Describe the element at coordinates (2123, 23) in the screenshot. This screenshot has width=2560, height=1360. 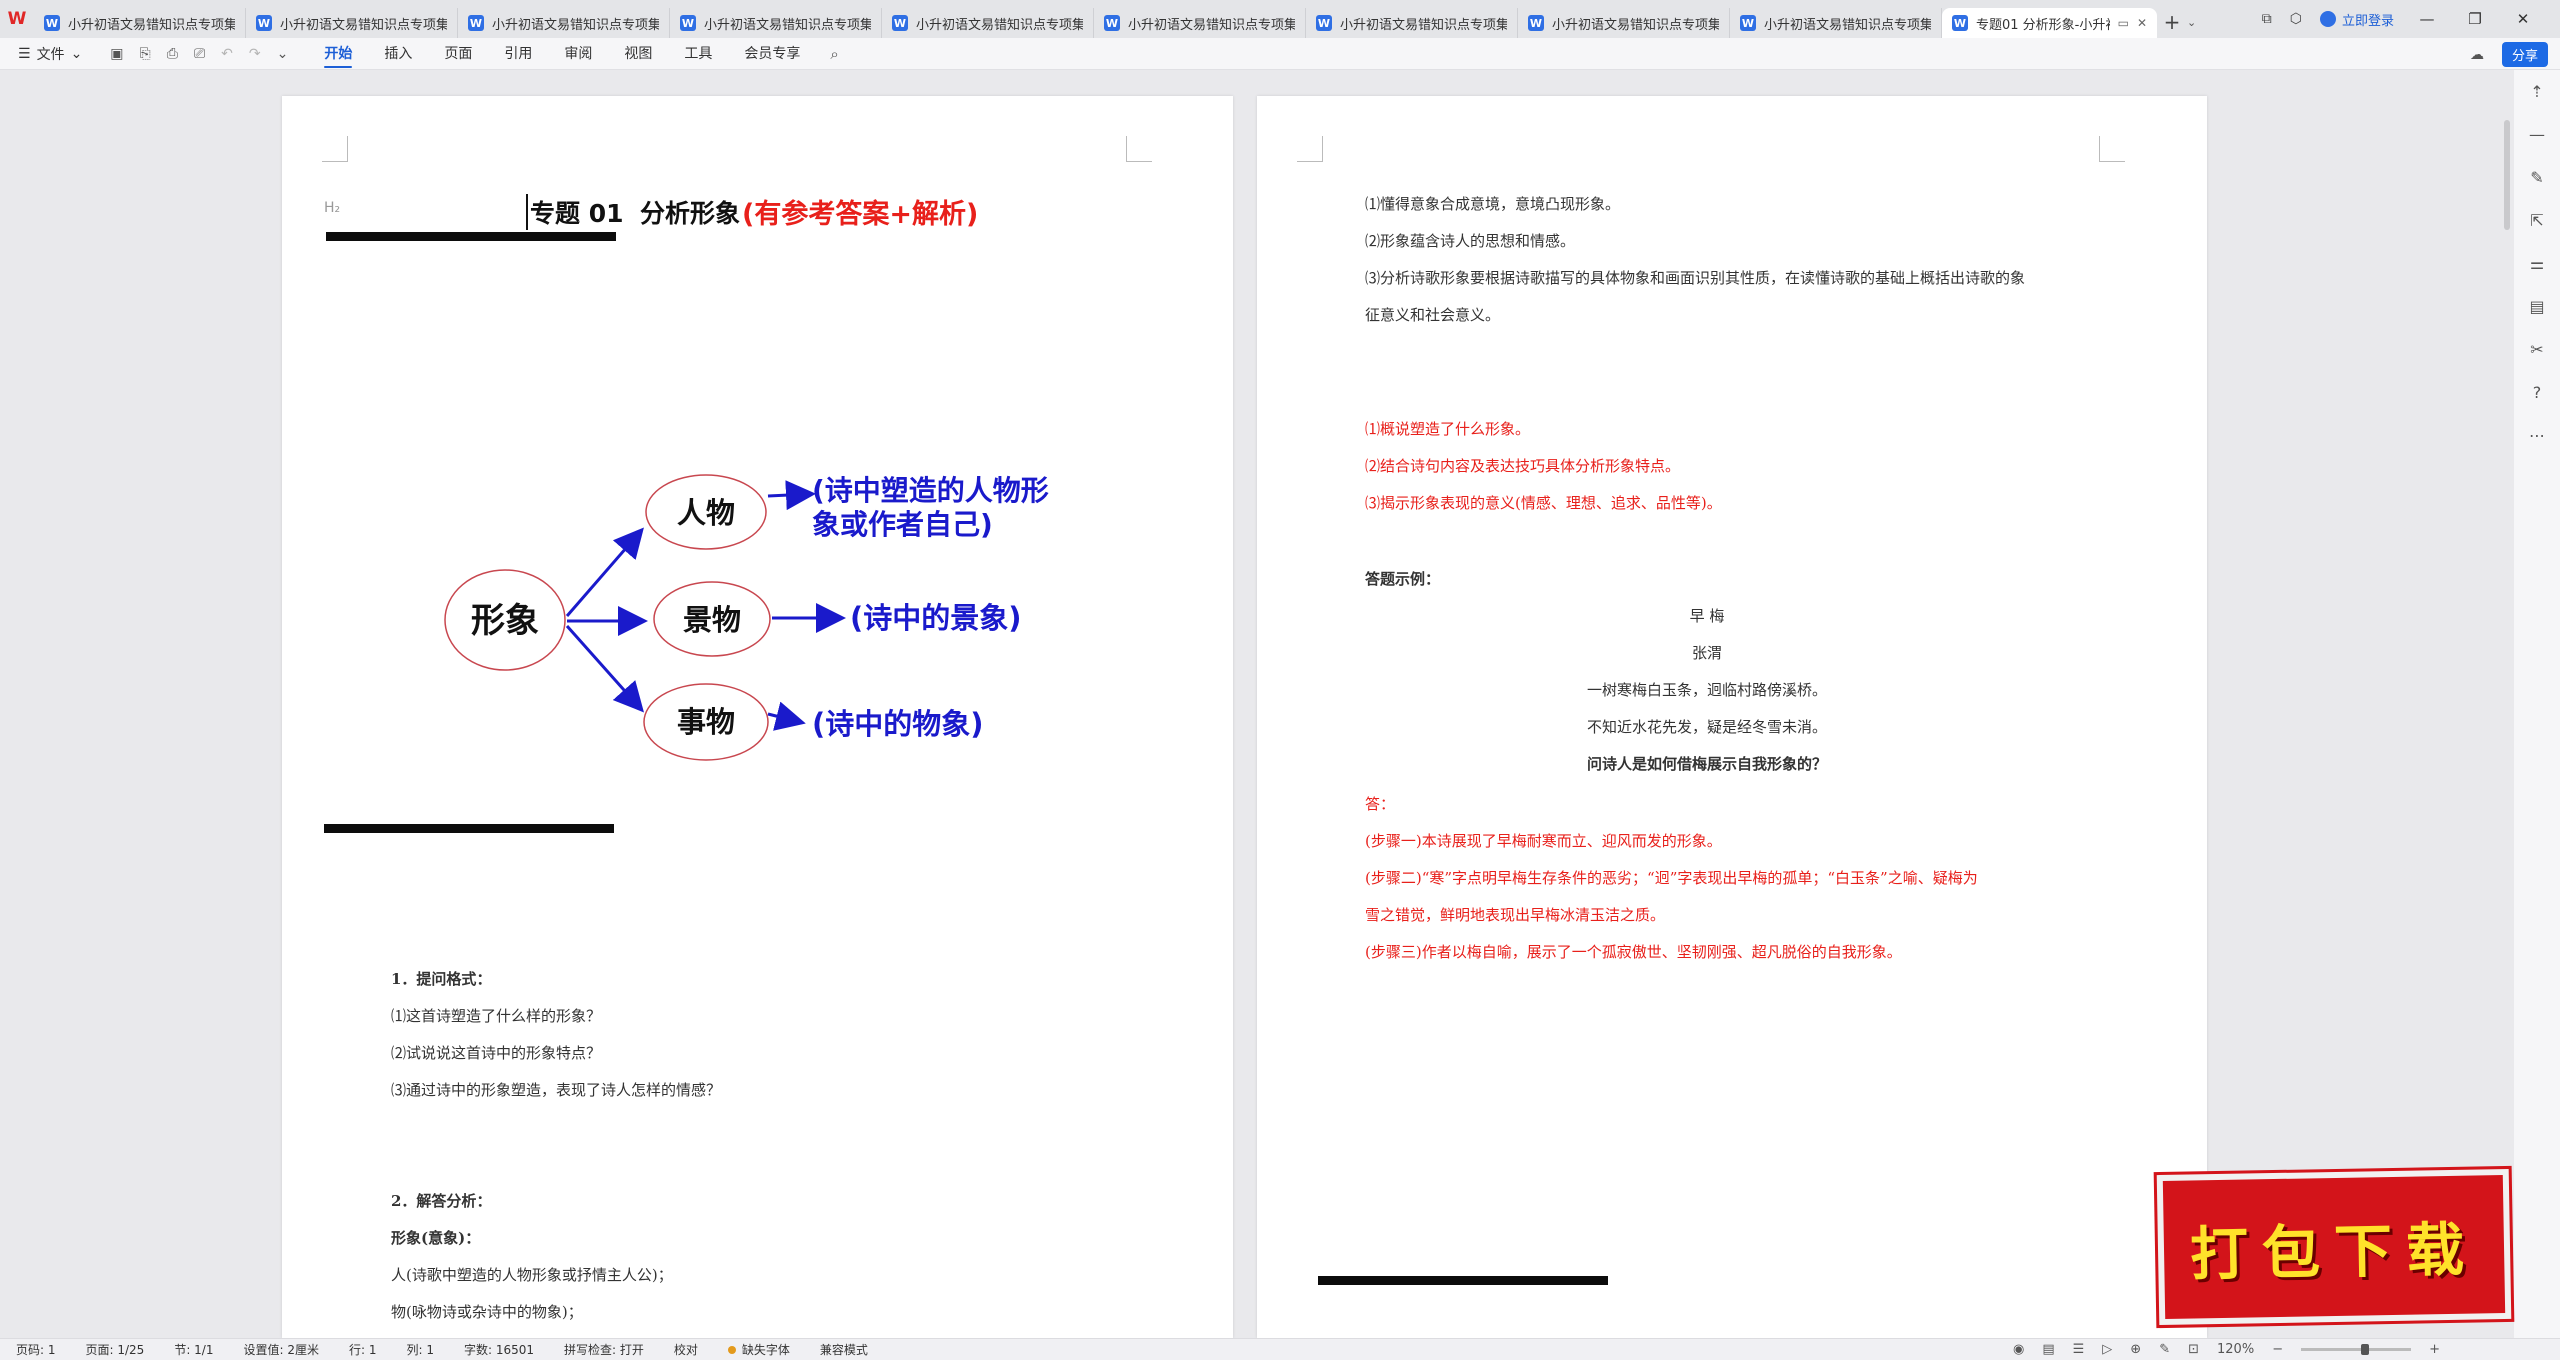
I see `monitor-icon: ▭` at that location.